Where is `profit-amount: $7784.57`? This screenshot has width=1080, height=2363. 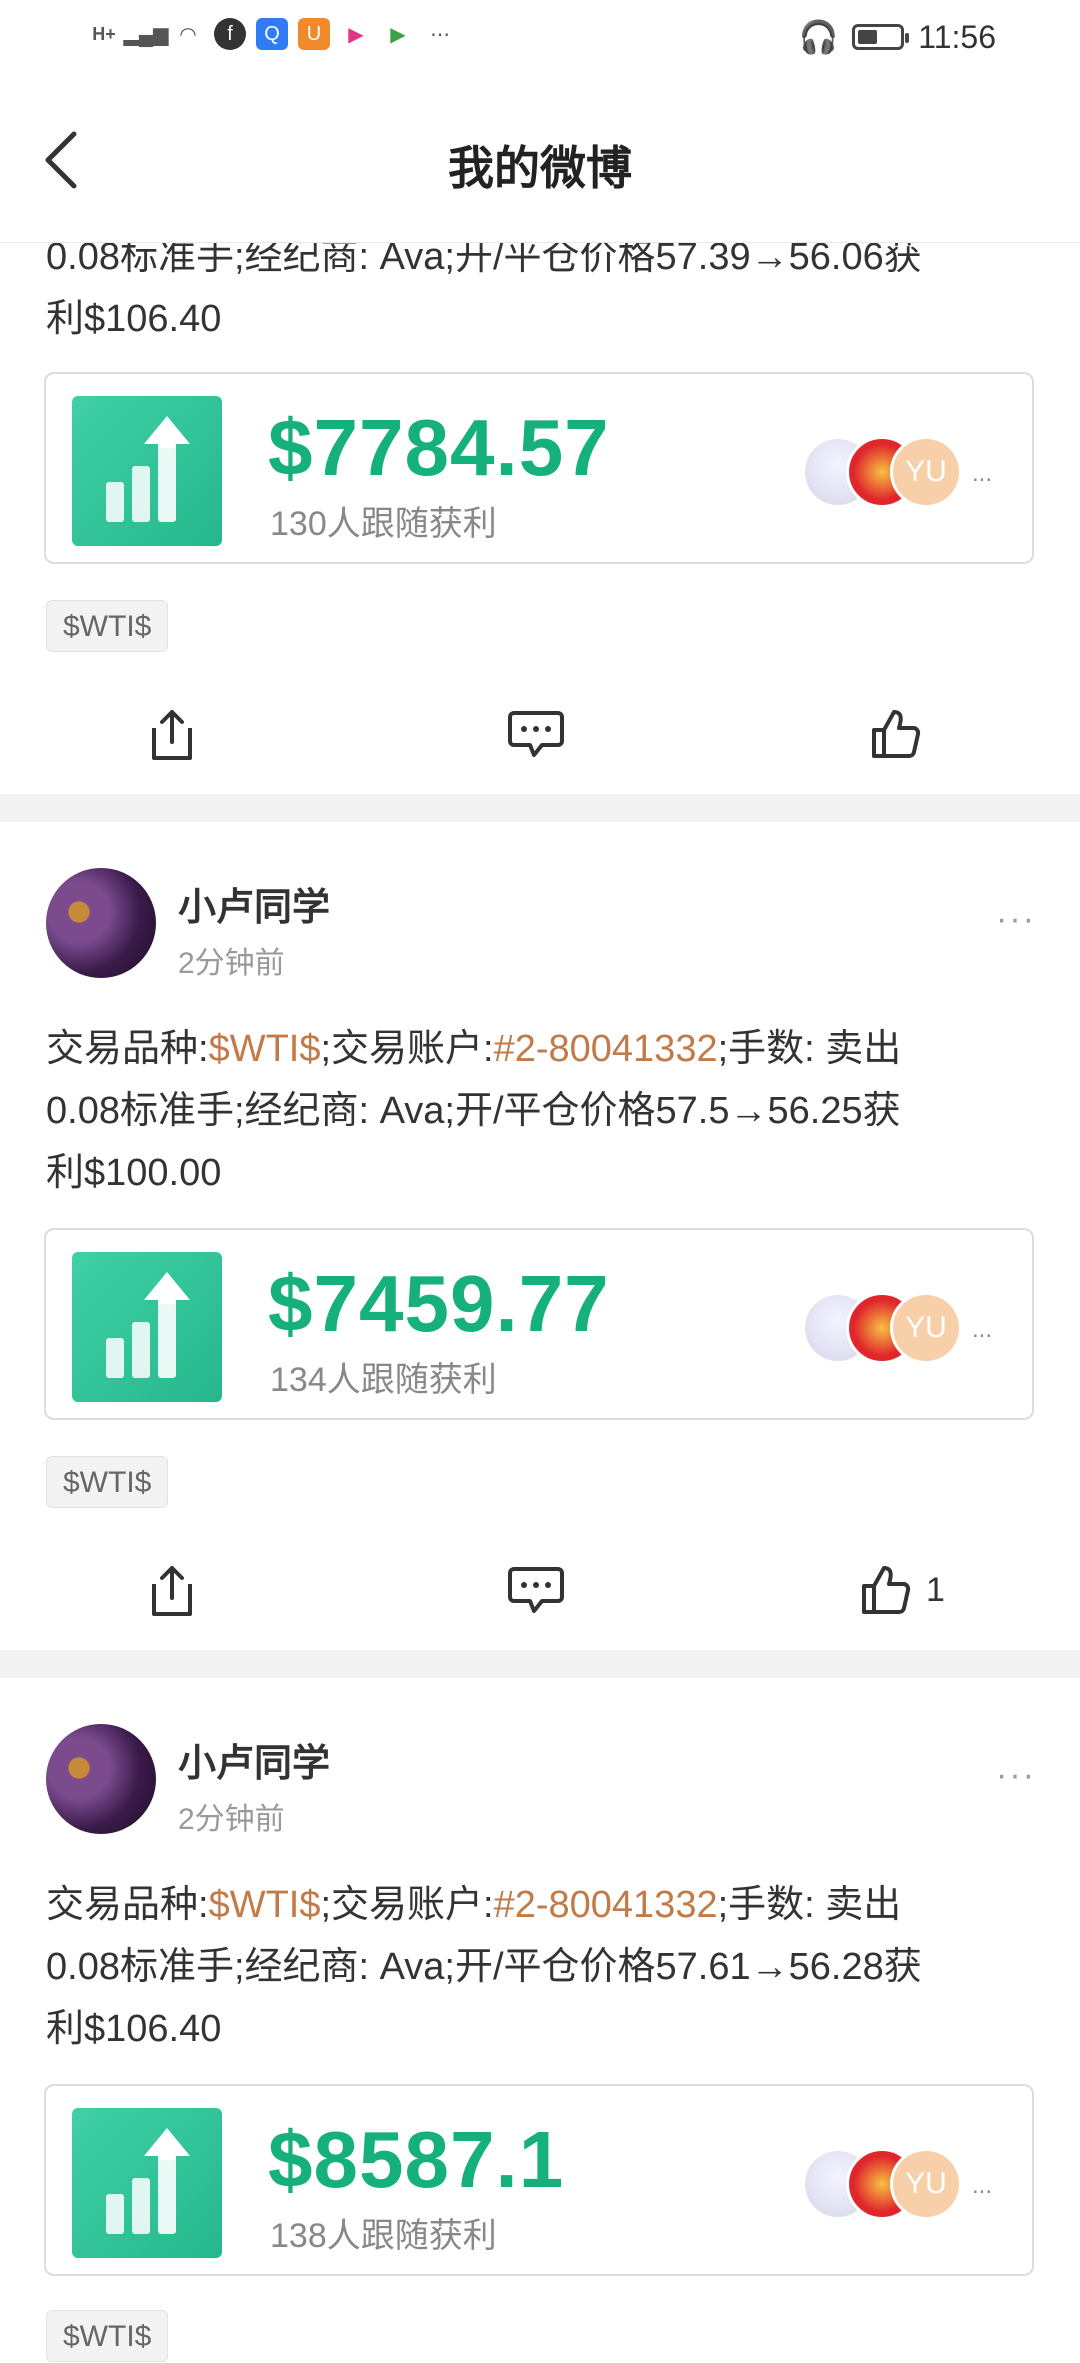
profit-amount: $7784.57 is located at coordinates (439, 447).